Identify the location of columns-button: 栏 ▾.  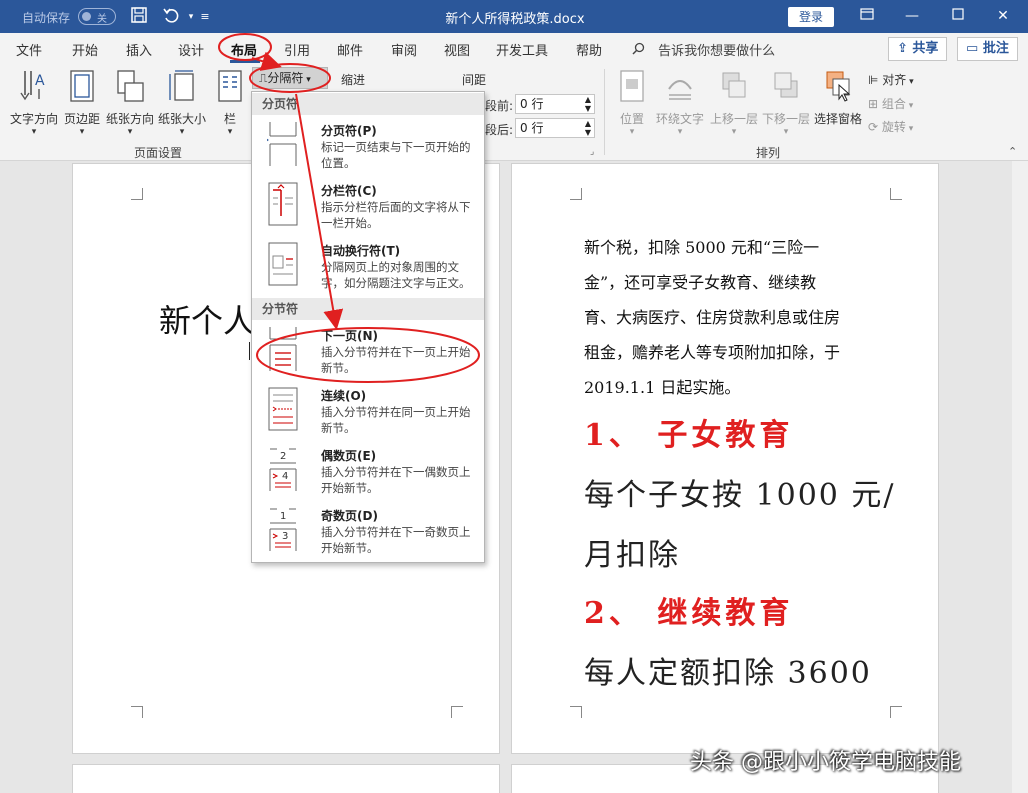
(230, 103).